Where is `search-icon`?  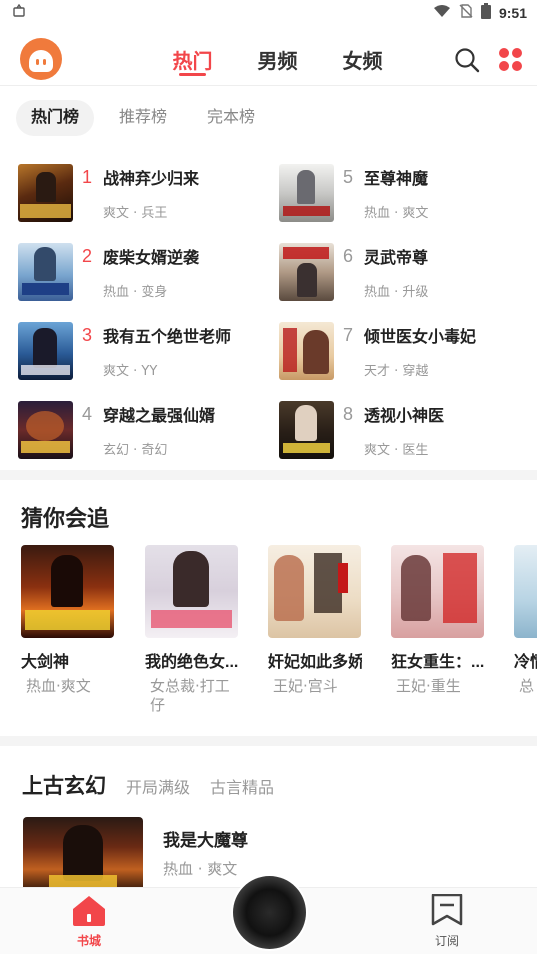
search-icon is located at coordinates (467, 60).